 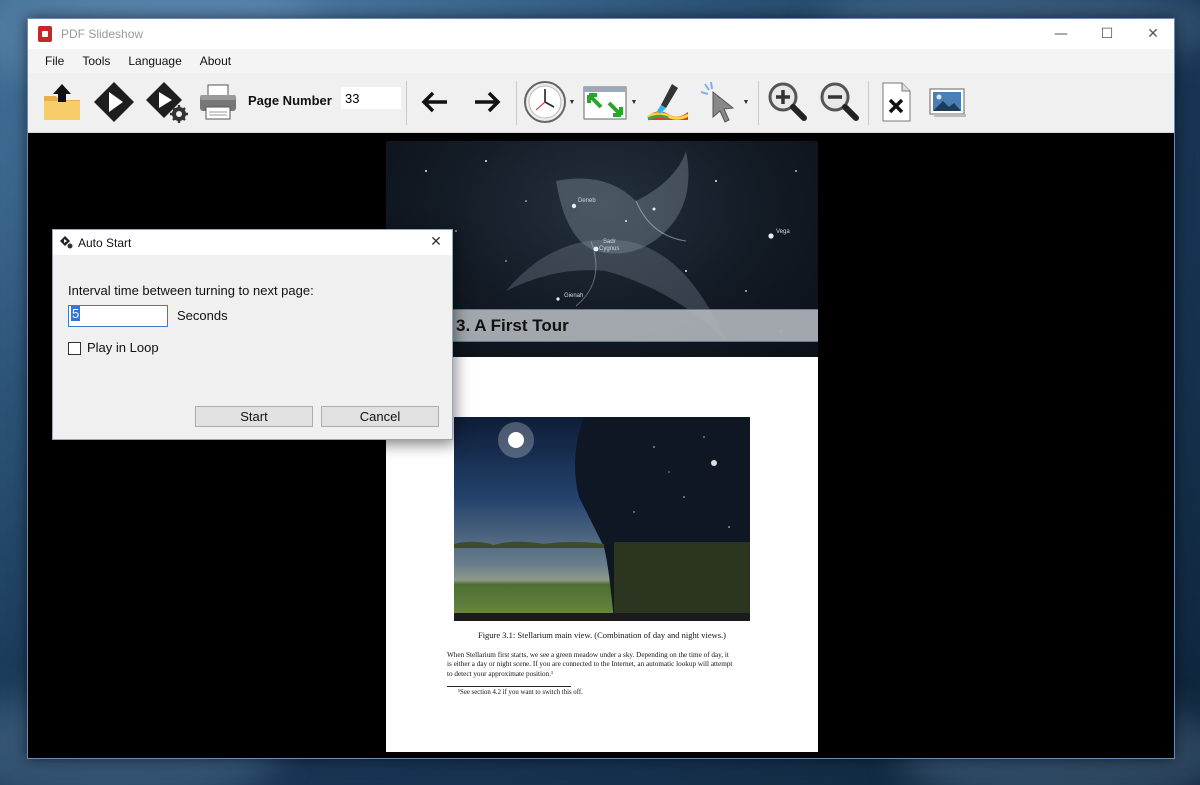 I want to click on print-icon, so click(x=218, y=102).